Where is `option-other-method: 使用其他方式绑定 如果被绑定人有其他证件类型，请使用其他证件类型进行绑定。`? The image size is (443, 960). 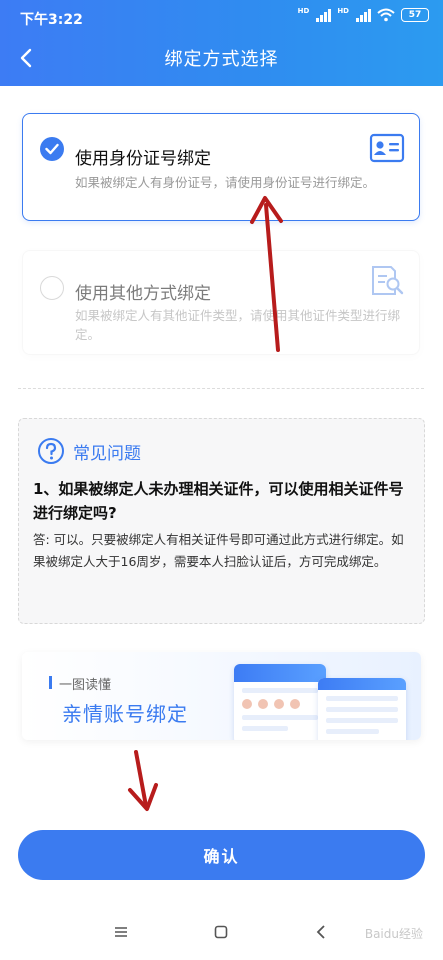 option-other-method: 使用其他方式绑定 如果被绑定人有其他证件类型，请使用其他证件类型进行绑定。 is located at coordinates (221, 302).